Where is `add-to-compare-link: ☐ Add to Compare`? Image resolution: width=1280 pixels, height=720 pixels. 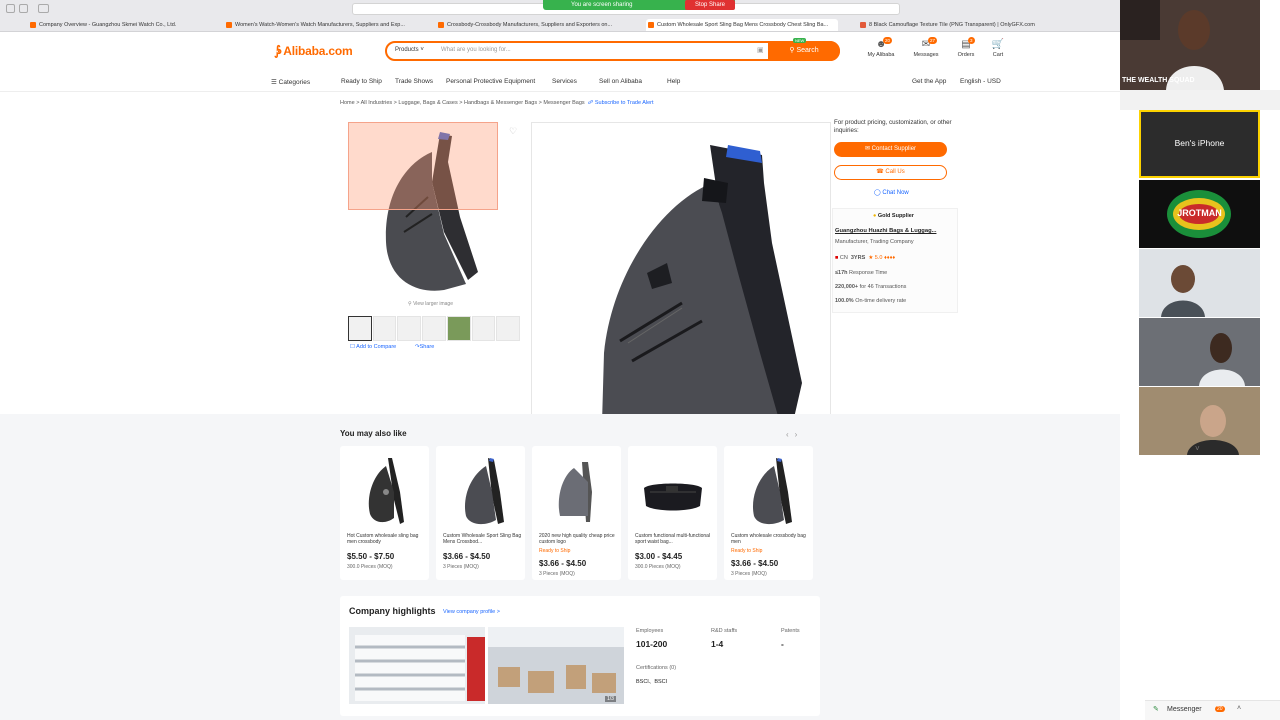
add-to-compare-link: ☐ Add to Compare is located at coordinates (373, 347).